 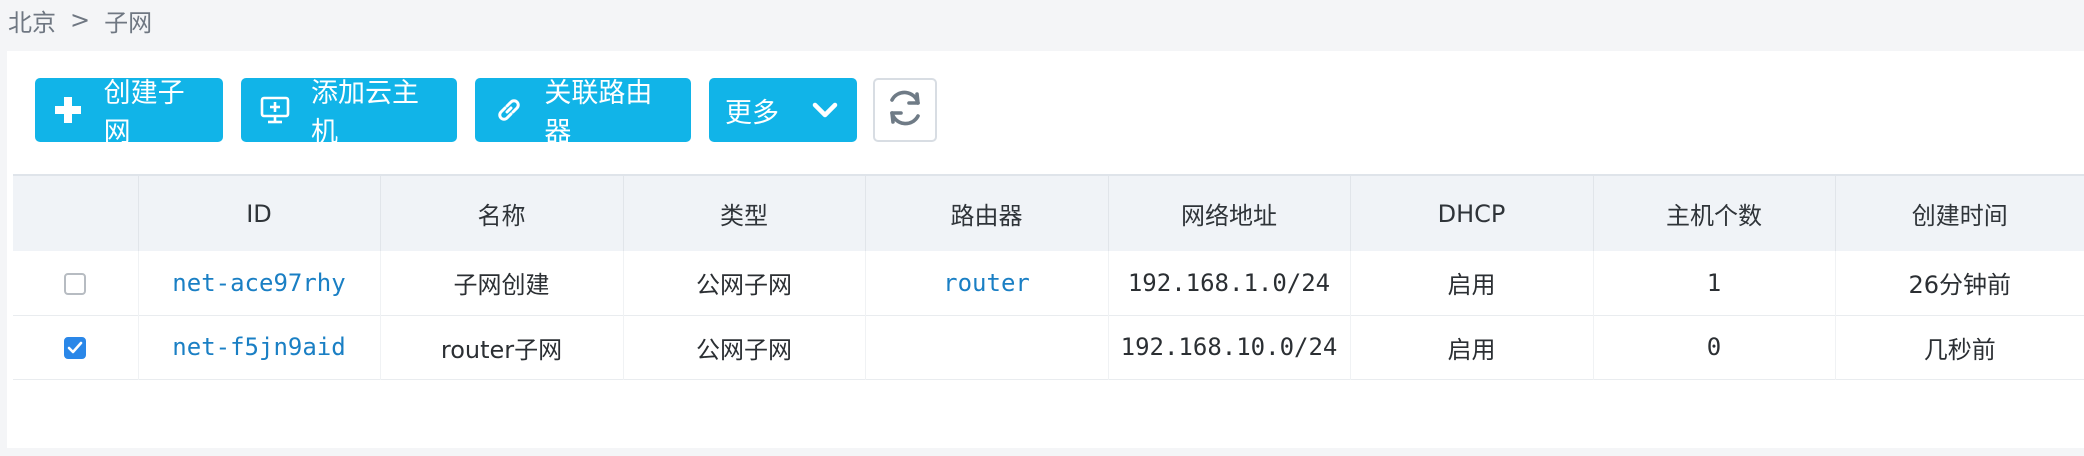 I want to click on subnet-id-link: net-ace97rhy, so click(x=258, y=283).